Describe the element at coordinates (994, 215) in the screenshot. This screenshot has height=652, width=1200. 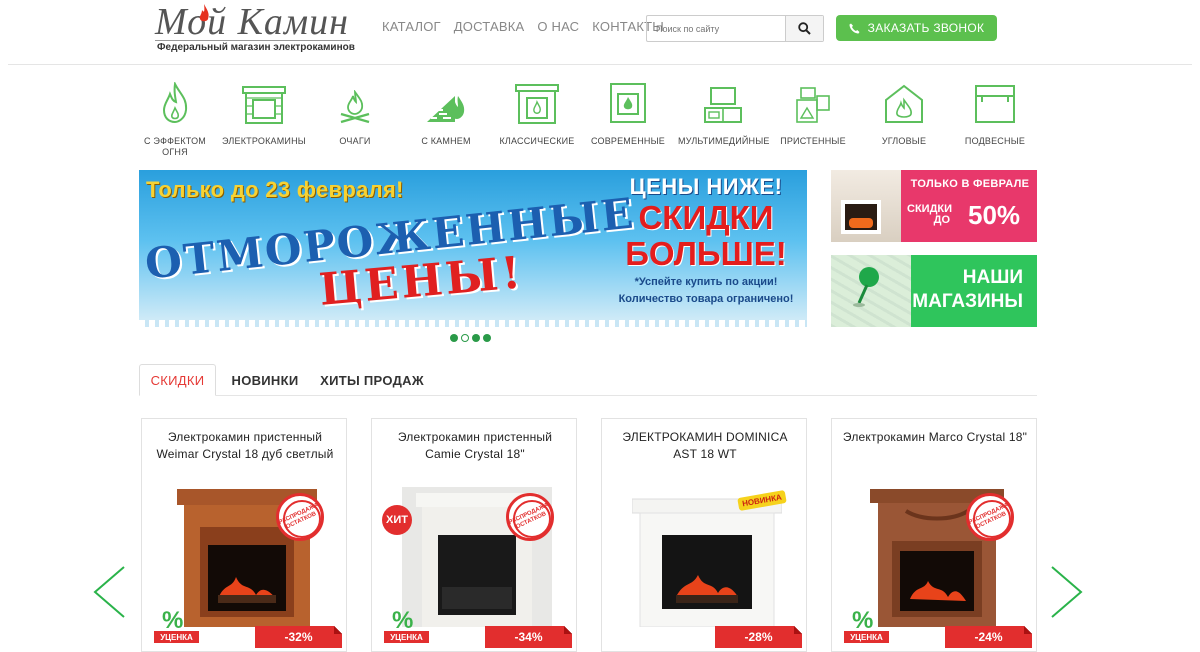
I see `promo-percent: 50%` at that location.